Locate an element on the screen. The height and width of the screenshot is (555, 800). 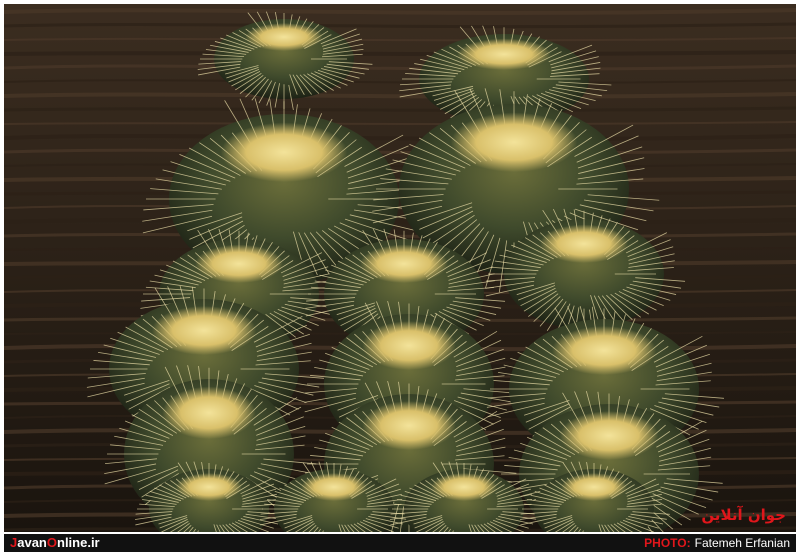
photo-credit: PHOTO: Fatemeh Erfanian is located at coordinates (717, 543).